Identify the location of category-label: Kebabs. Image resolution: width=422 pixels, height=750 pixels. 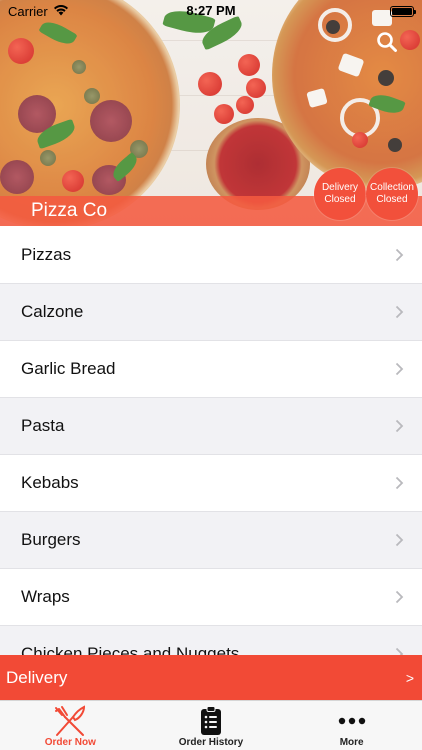
(50, 482).